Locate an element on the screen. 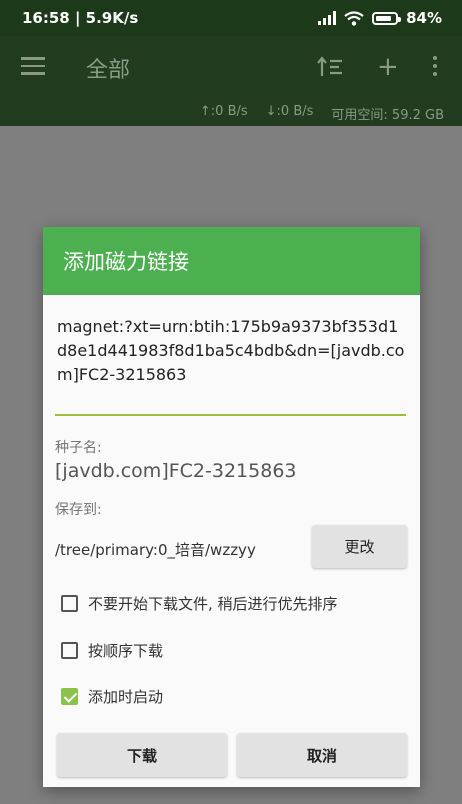 The width and height of the screenshot is (462, 804). battery-icon is located at coordinates (387, 18).